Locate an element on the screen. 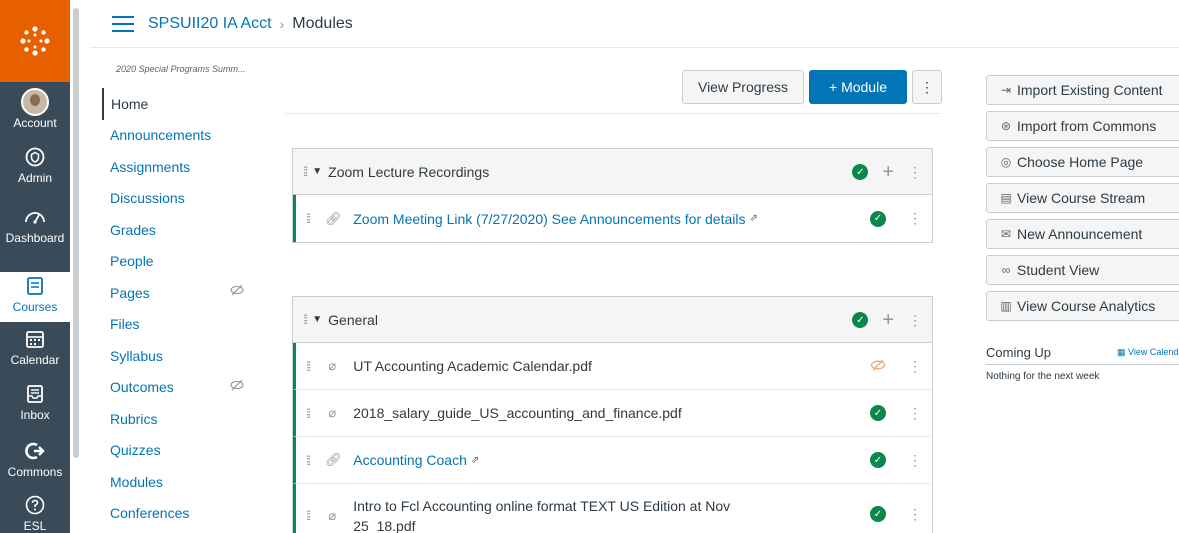  nav-dashboard: Dashboard is located at coordinates (35, 225).